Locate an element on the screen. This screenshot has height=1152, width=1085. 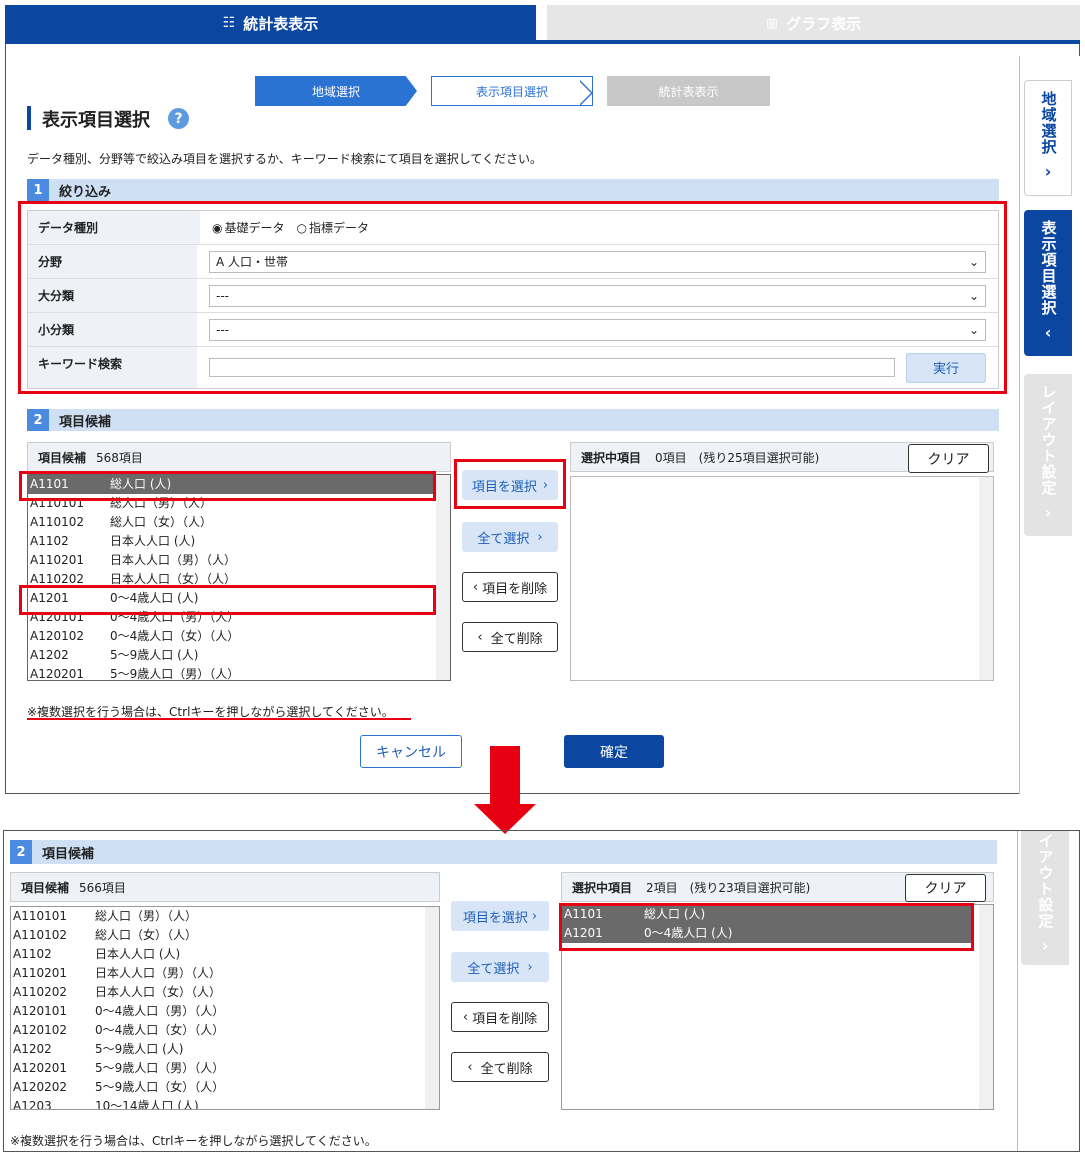
item-name: 日本人人口（男）（人） is located at coordinates (173, 560).